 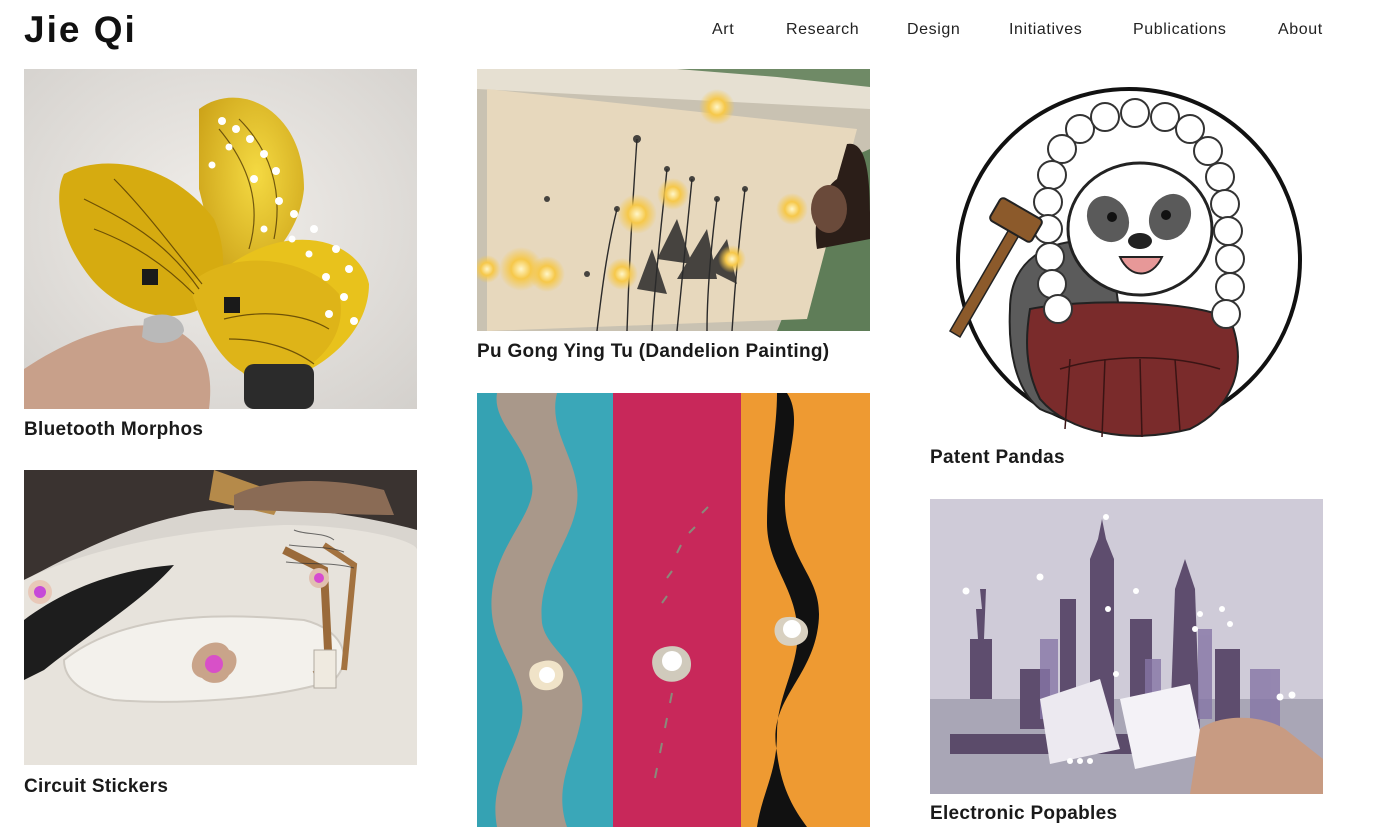 I want to click on felt-circuits-image, so click(x=673, y=610).